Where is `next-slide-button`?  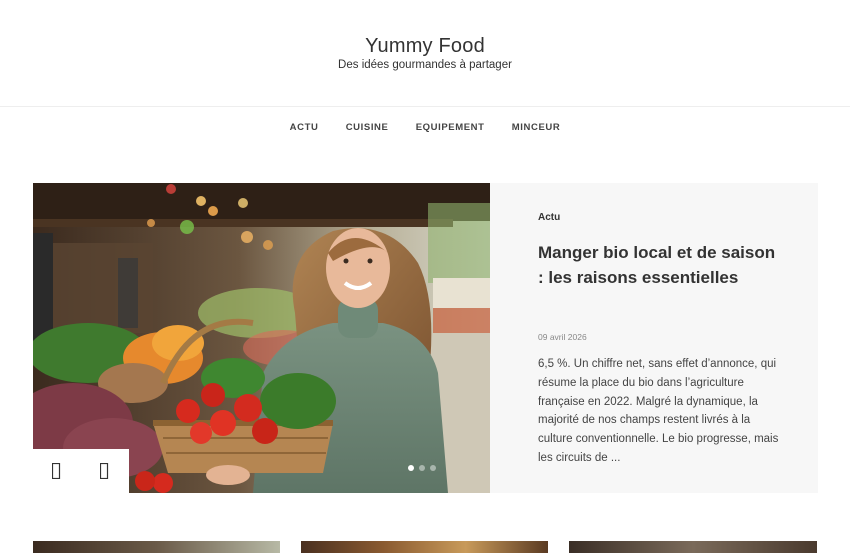
next-slide-button is located at coordinates (105, 471).